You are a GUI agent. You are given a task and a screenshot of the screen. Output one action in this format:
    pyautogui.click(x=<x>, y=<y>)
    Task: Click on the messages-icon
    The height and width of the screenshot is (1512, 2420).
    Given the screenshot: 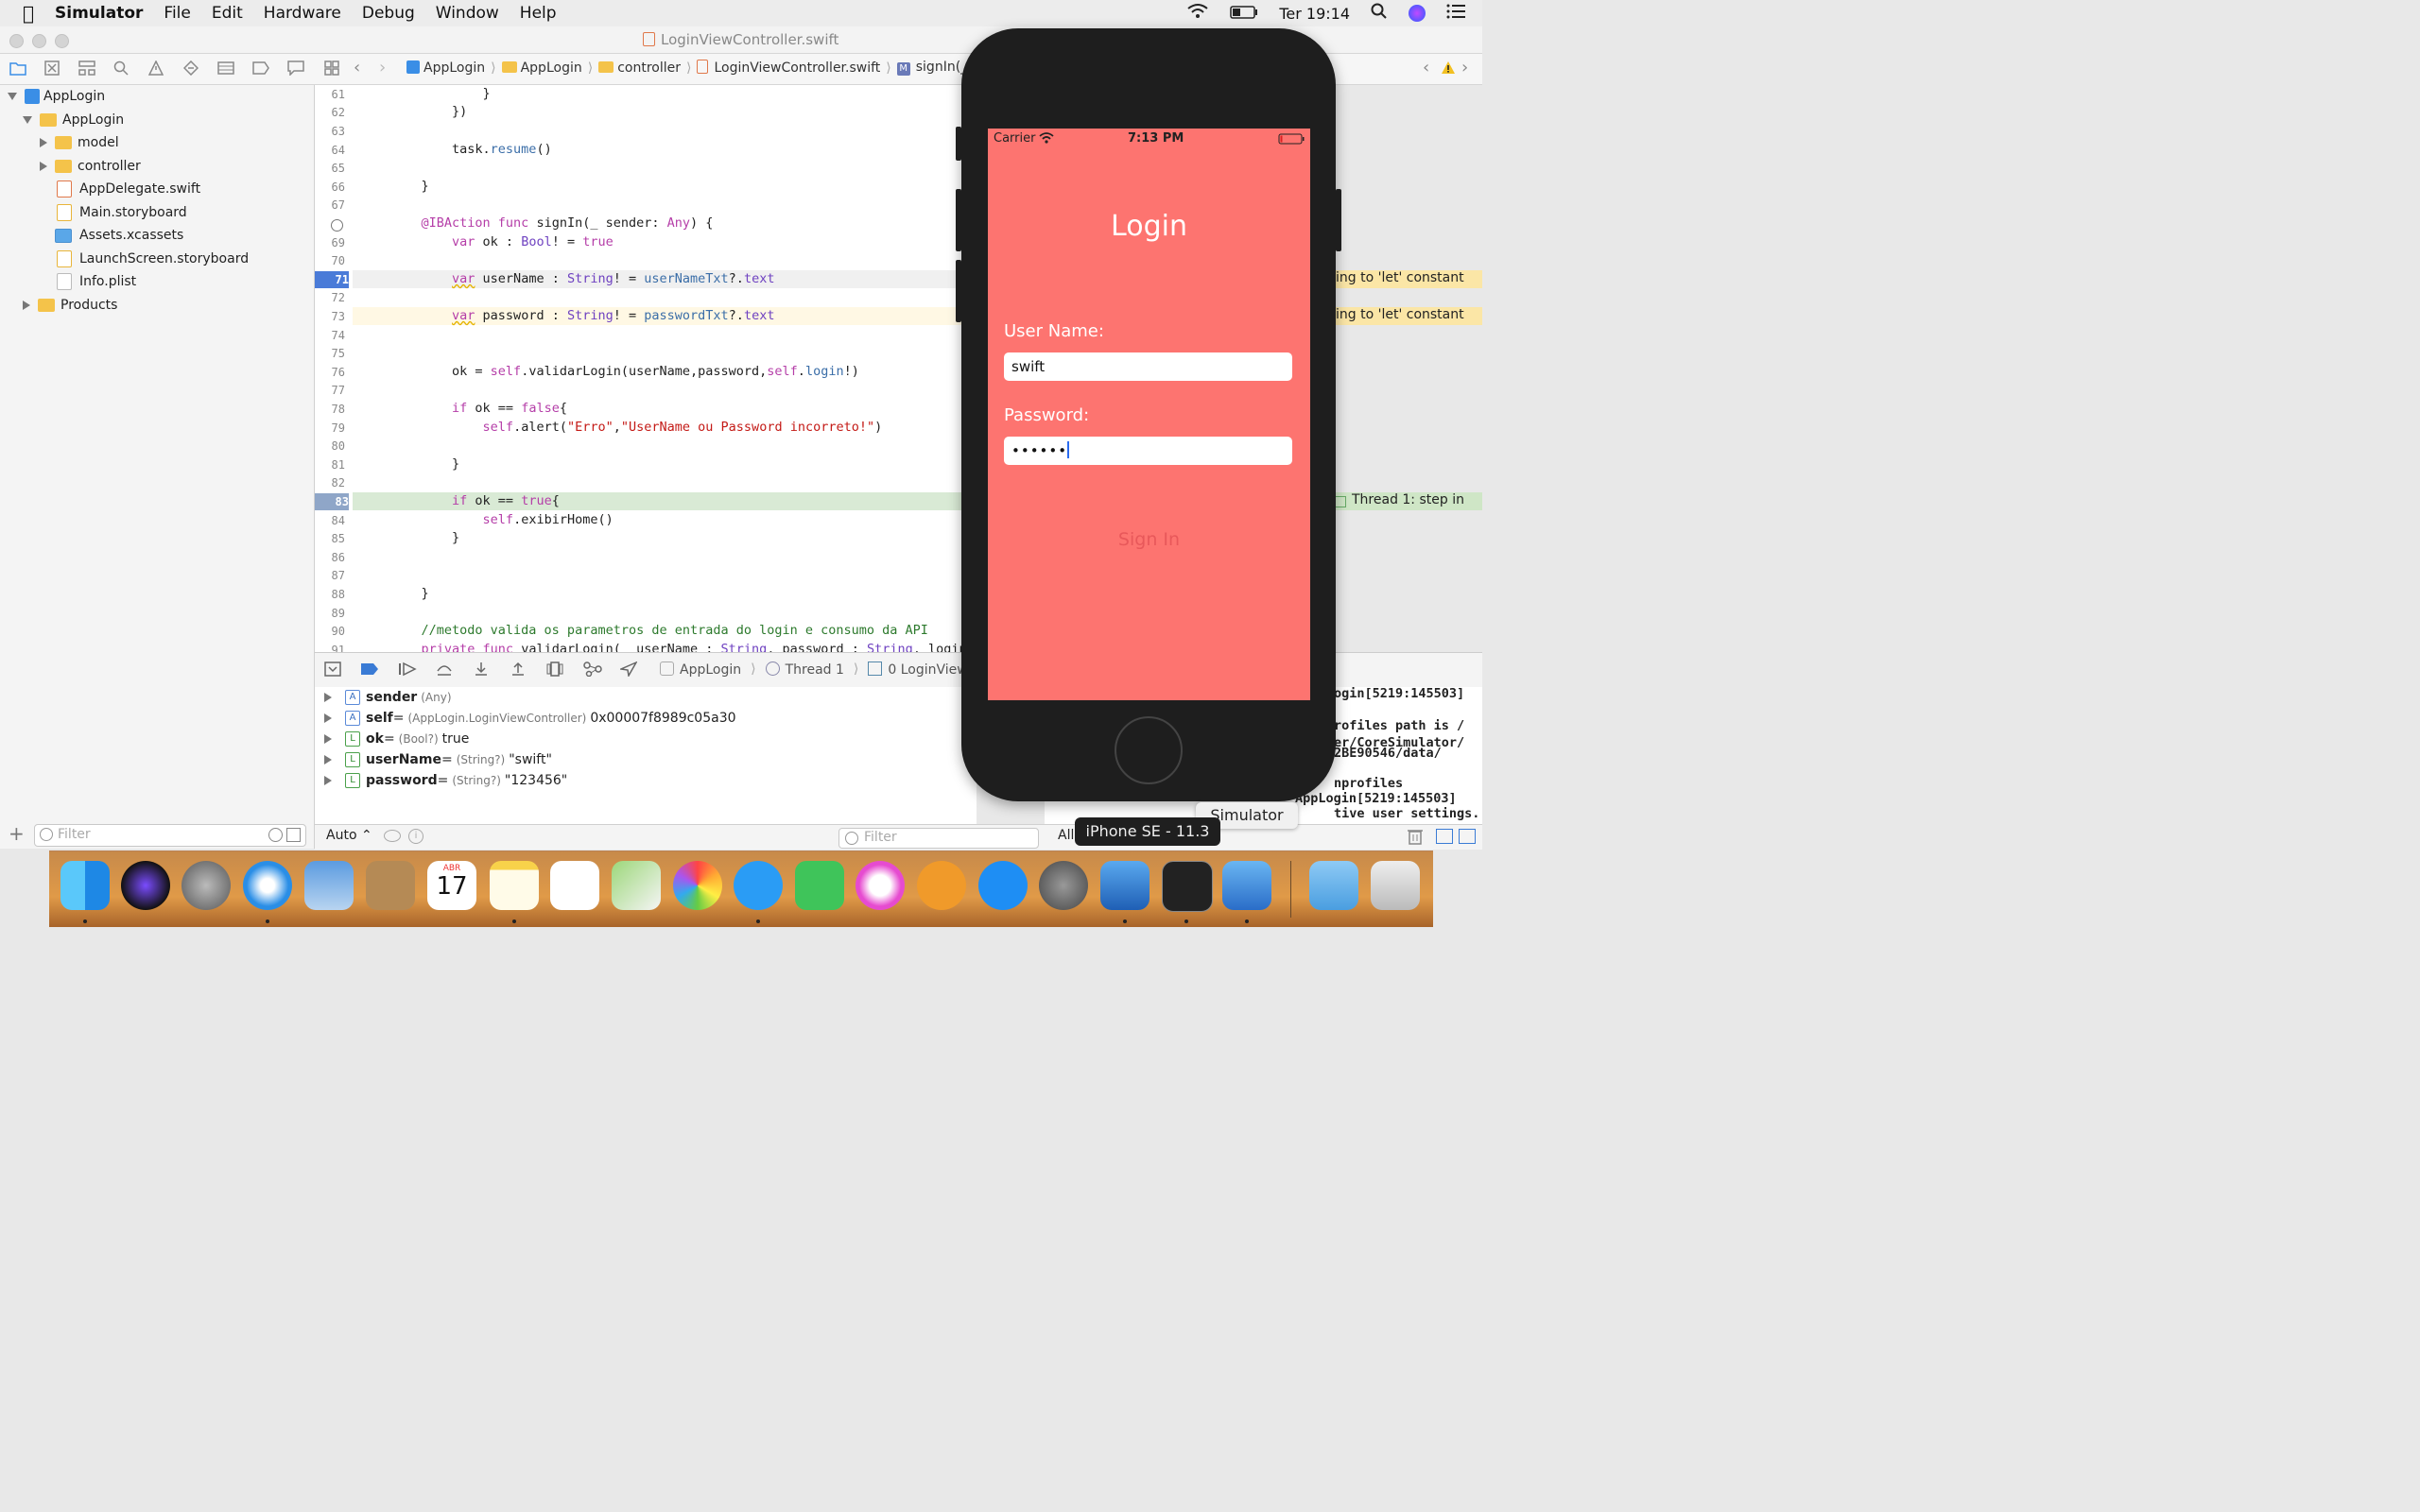 What is the action you would take?
    pyautogui.click(x=758, y=885)
    